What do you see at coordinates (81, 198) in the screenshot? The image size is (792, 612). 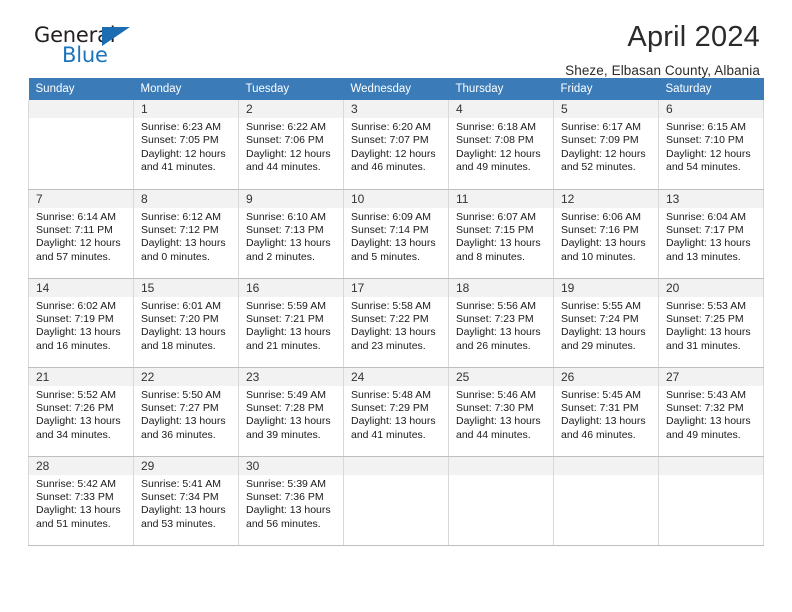 I see `day-number: 7` at bounding box center [81, 198].